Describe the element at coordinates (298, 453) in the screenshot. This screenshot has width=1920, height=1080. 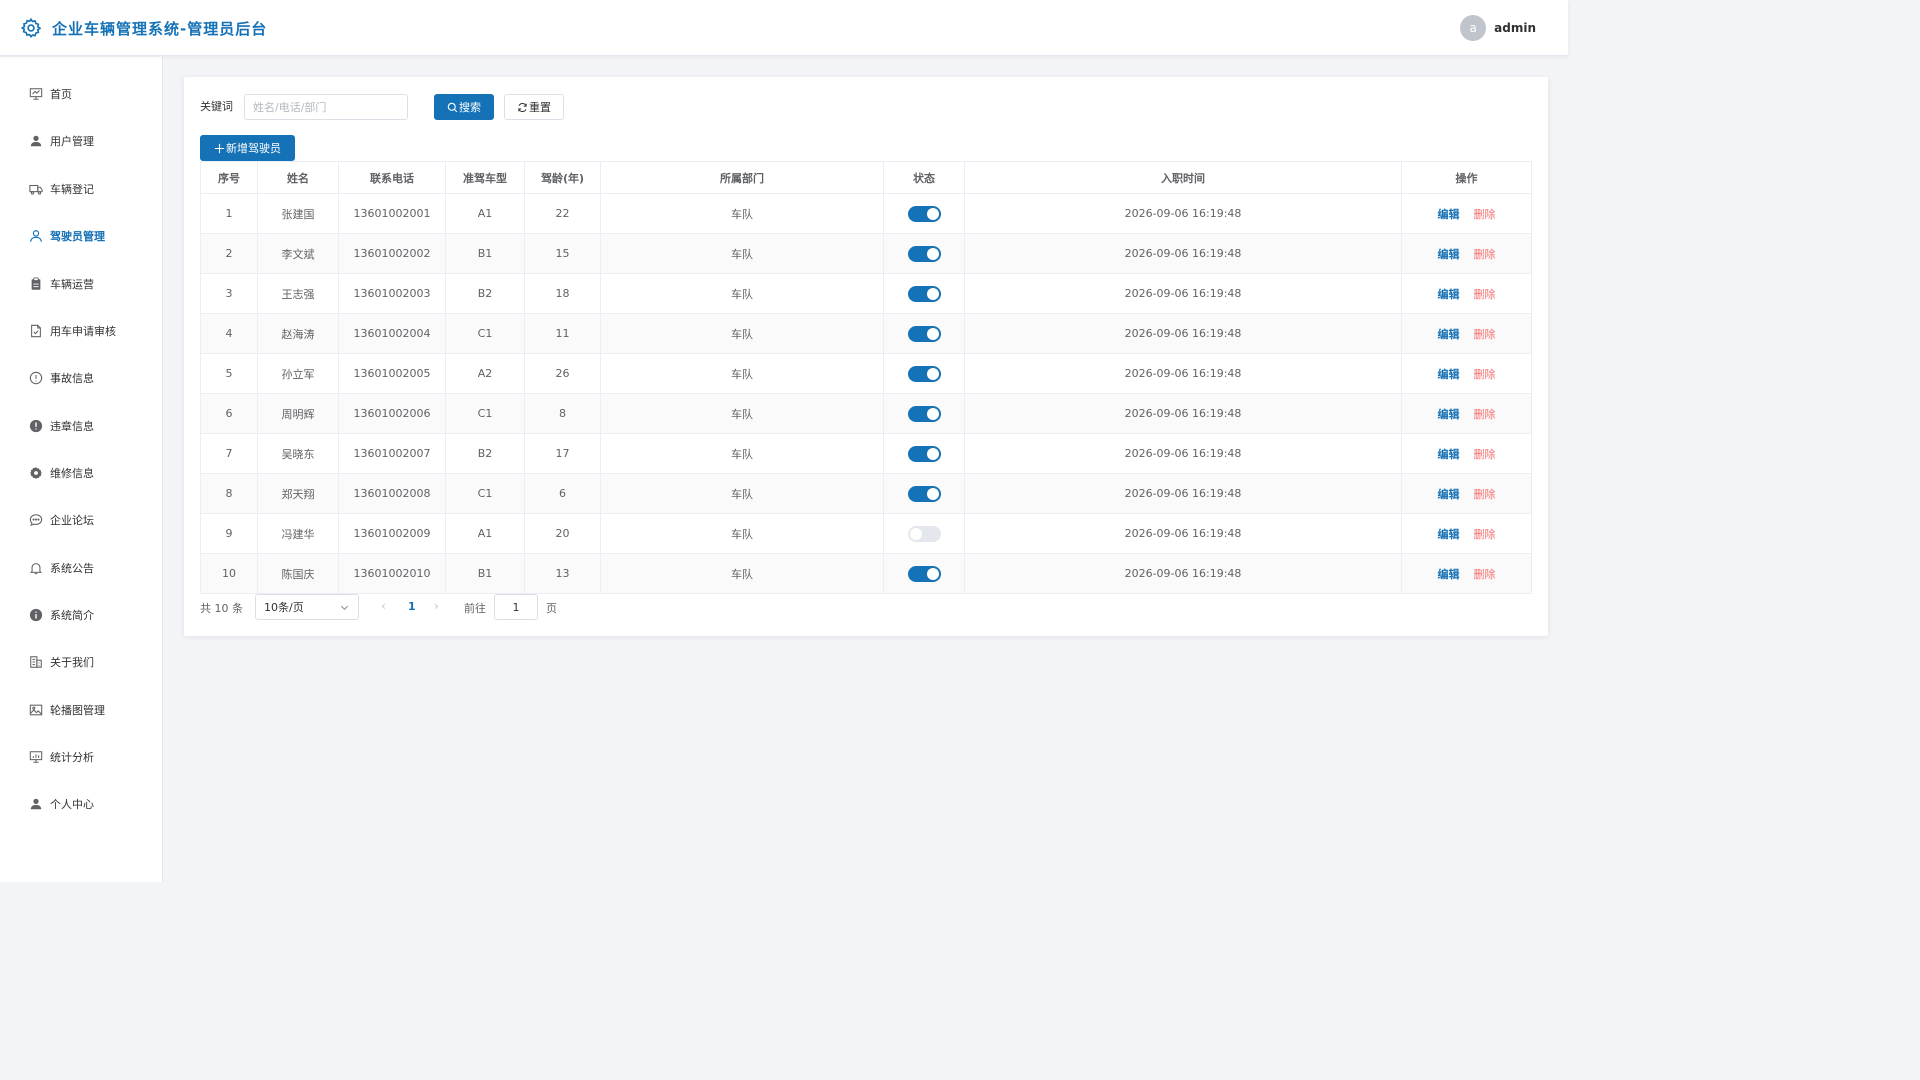
I see `driver-name: 吴晓东` at that location.